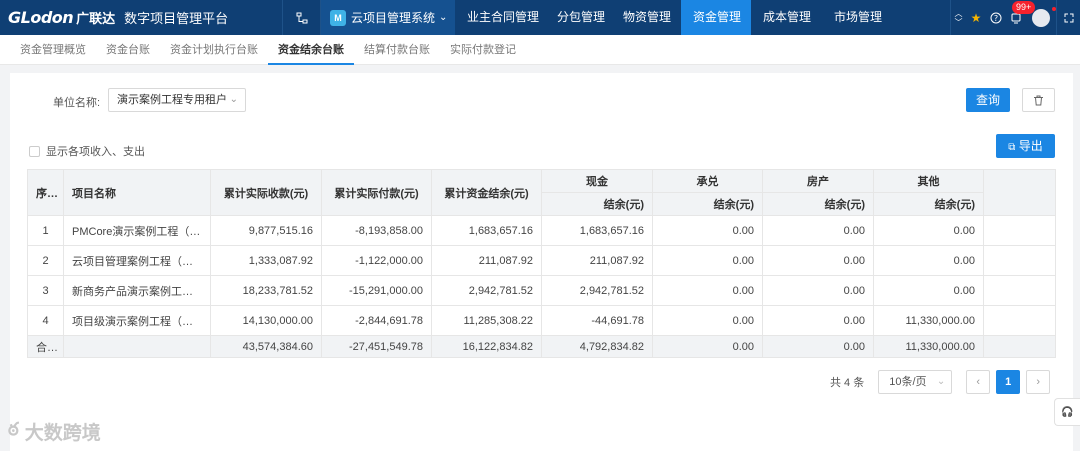  I want to click on tab-funds-plan-execution: 资金计划执行台账, so click(214, 50).